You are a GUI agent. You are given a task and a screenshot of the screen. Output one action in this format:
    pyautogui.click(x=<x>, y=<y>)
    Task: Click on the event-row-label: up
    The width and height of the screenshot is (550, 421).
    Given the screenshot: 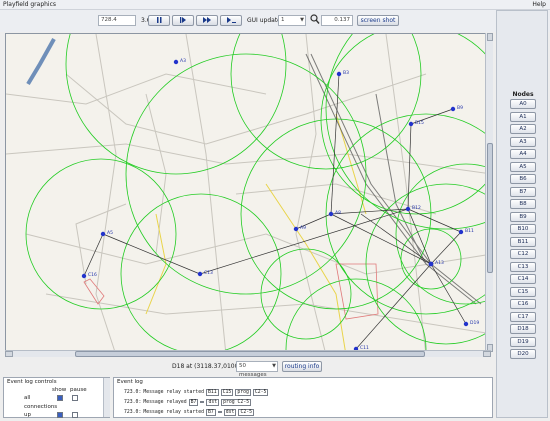 What is the action you would take?
    pyautogui.click(x=27, y=415)
    